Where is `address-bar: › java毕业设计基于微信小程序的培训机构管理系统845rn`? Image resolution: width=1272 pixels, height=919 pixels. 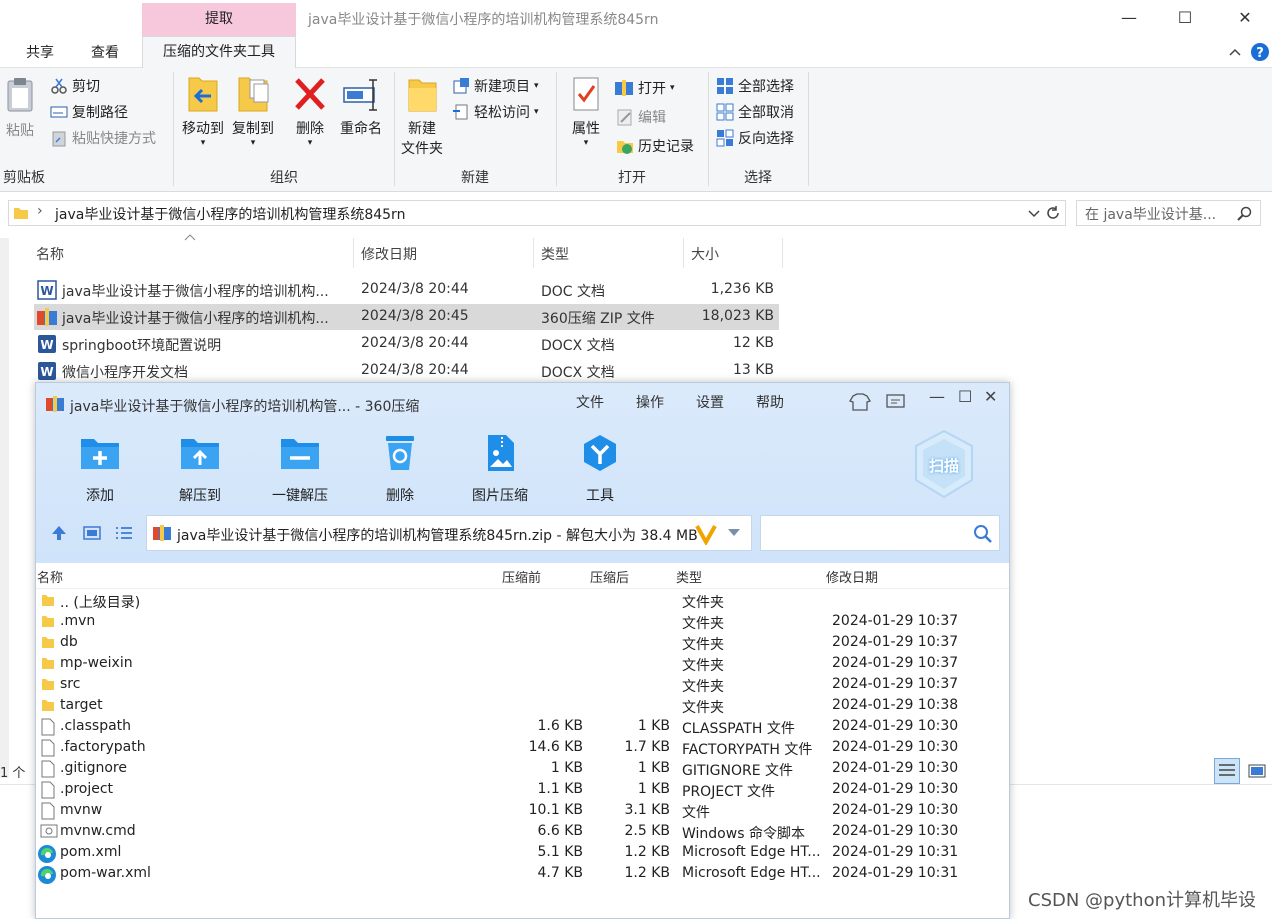
address-bar: › java毕业设计基于微信小程序的培训机构管理系统845rn is located at coordinates (537, 213).